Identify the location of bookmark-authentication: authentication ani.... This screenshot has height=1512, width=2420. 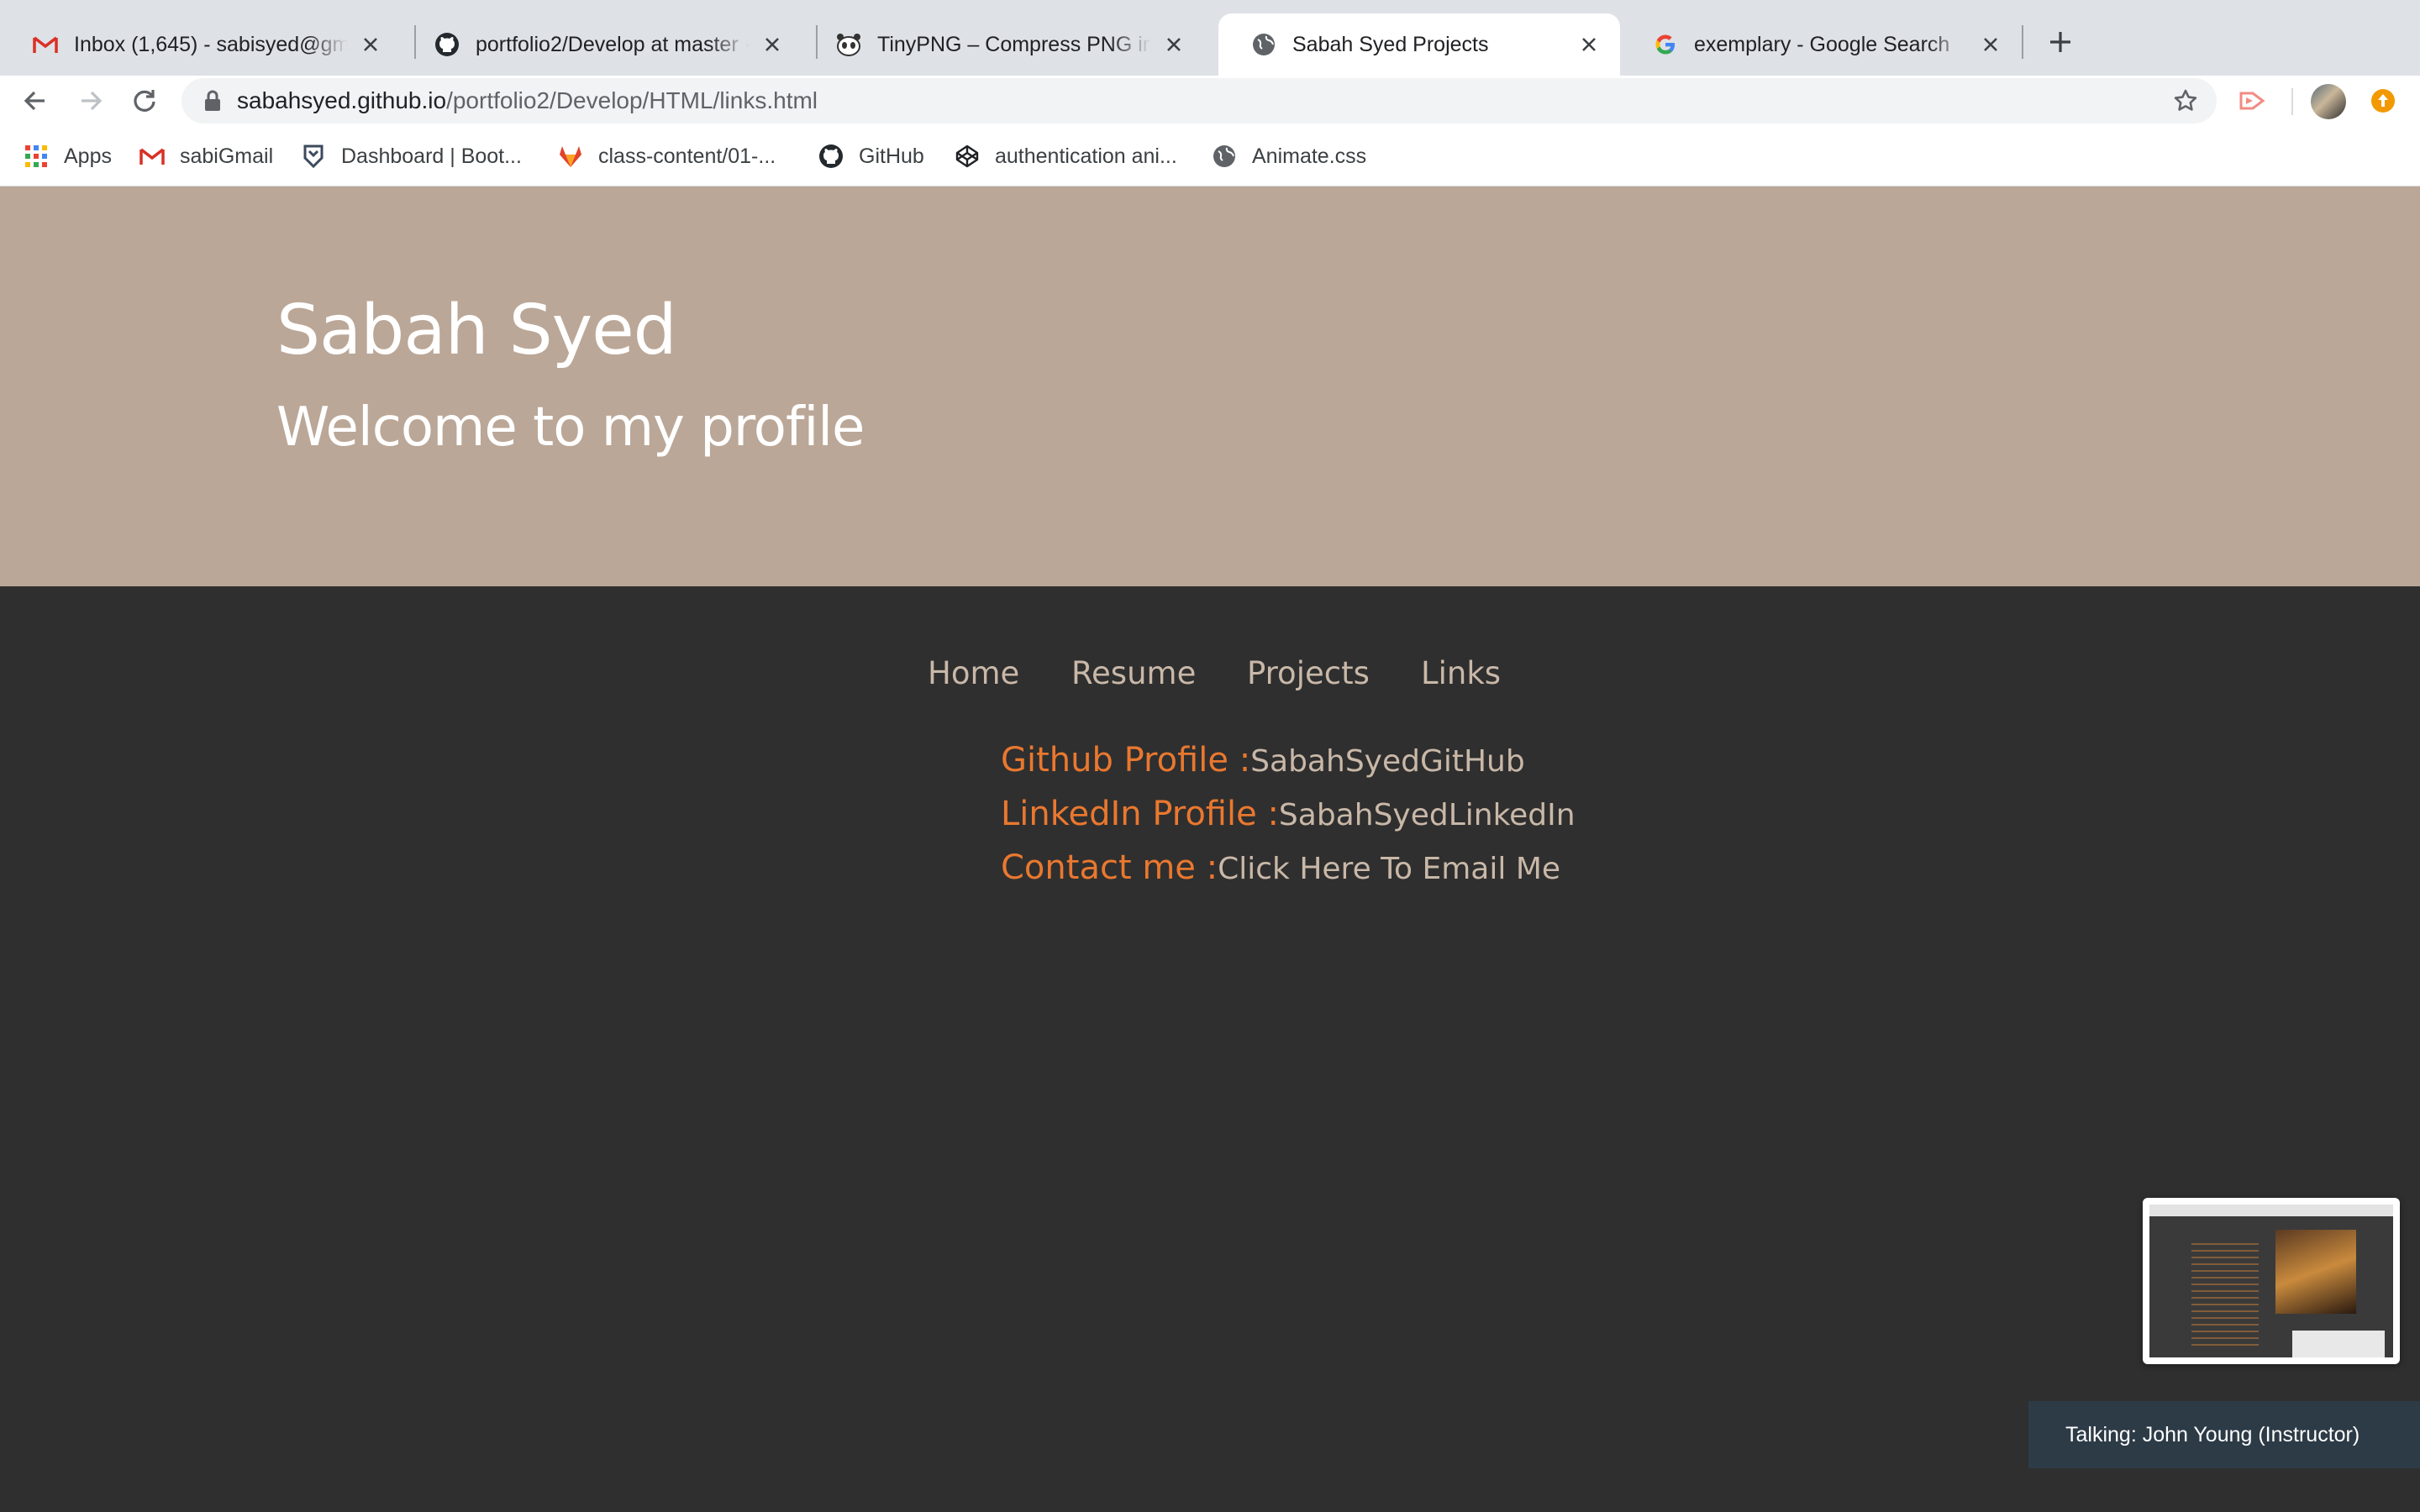
(1066, 156).